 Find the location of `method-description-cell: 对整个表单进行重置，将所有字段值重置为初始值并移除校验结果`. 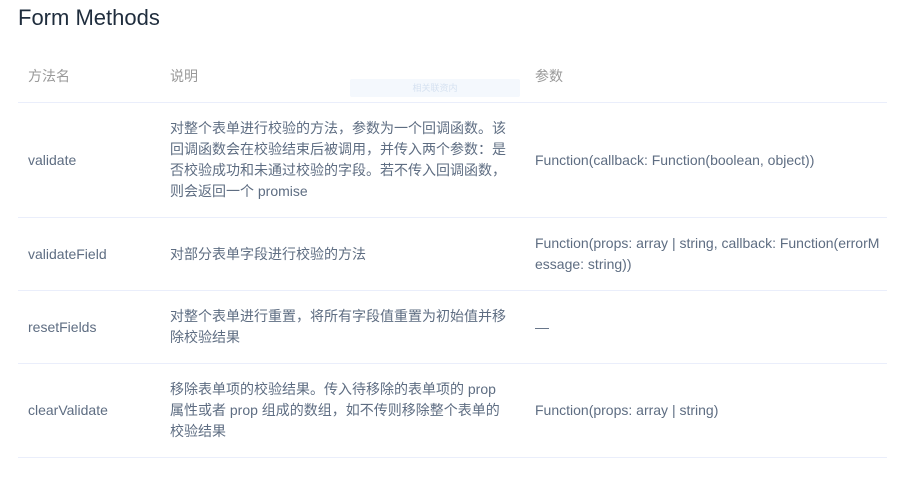

method-description-cell: 对整个表单进行重置，将所有字段值重置为初始值并移除校验结果 is located at coordinates (343, 327).